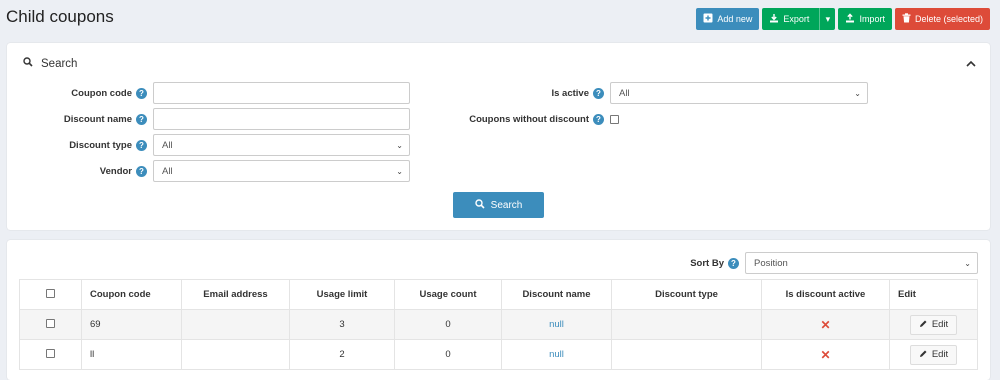 This screenshot has width=1000, height=380. Describe the element at coordinates (281, 171) in the screenshot. I see `vendor-select: All ⌄` at that location.